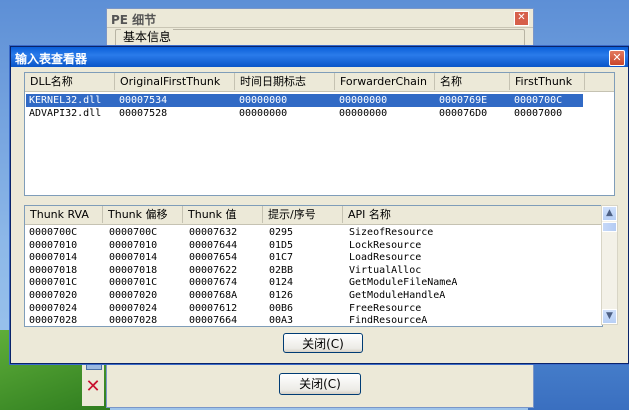 This screenshot has width=629, height=410. What do you see at coordinates (213, 270) in the screenshot?
I see `thunk-cell: 00007622` at bounding box center [213, 270].